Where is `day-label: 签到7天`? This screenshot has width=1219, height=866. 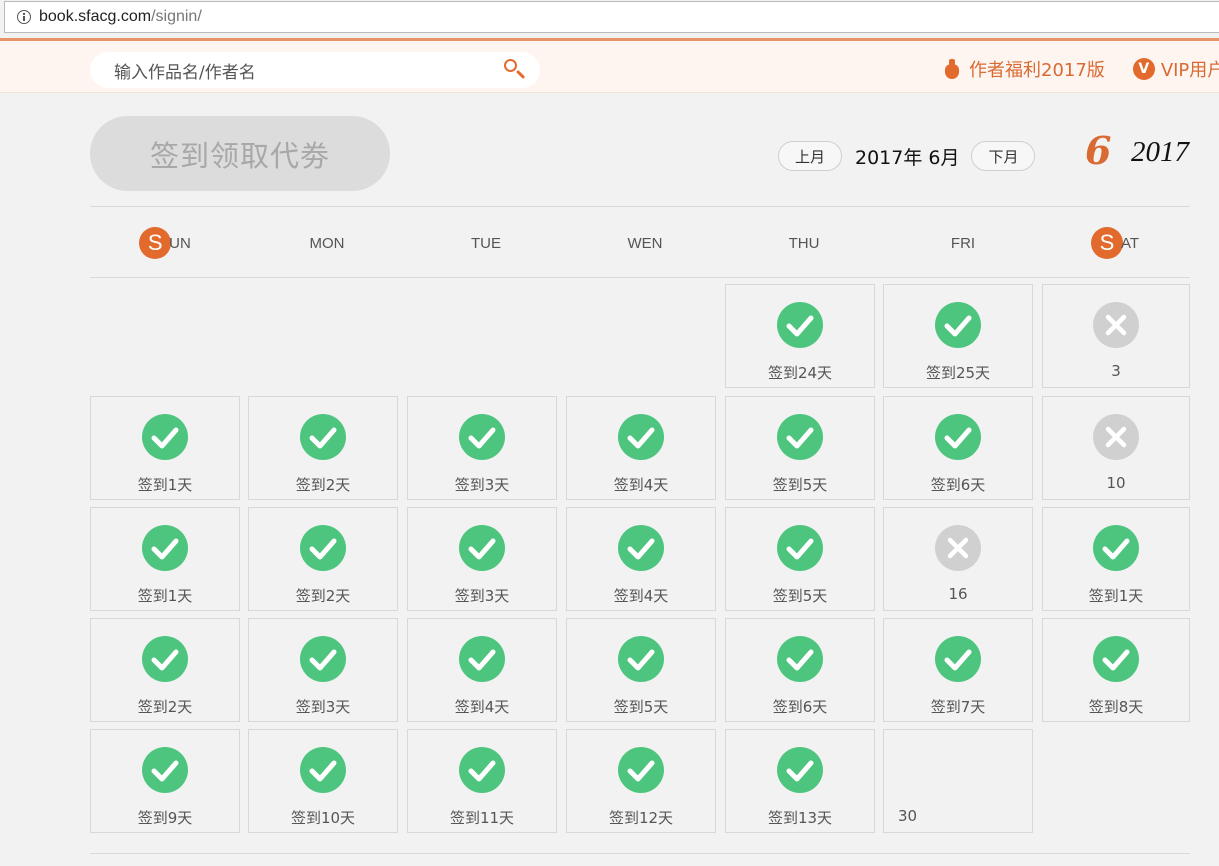
day-label: 签到7天 is located at coordinates (958, 707).